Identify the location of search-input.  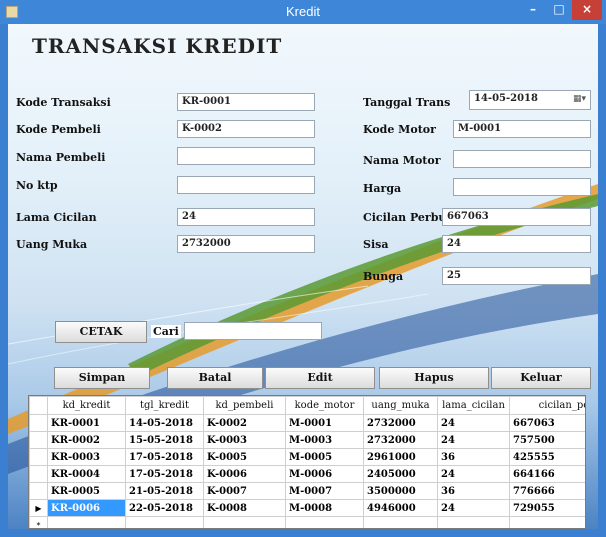
(253, 331).